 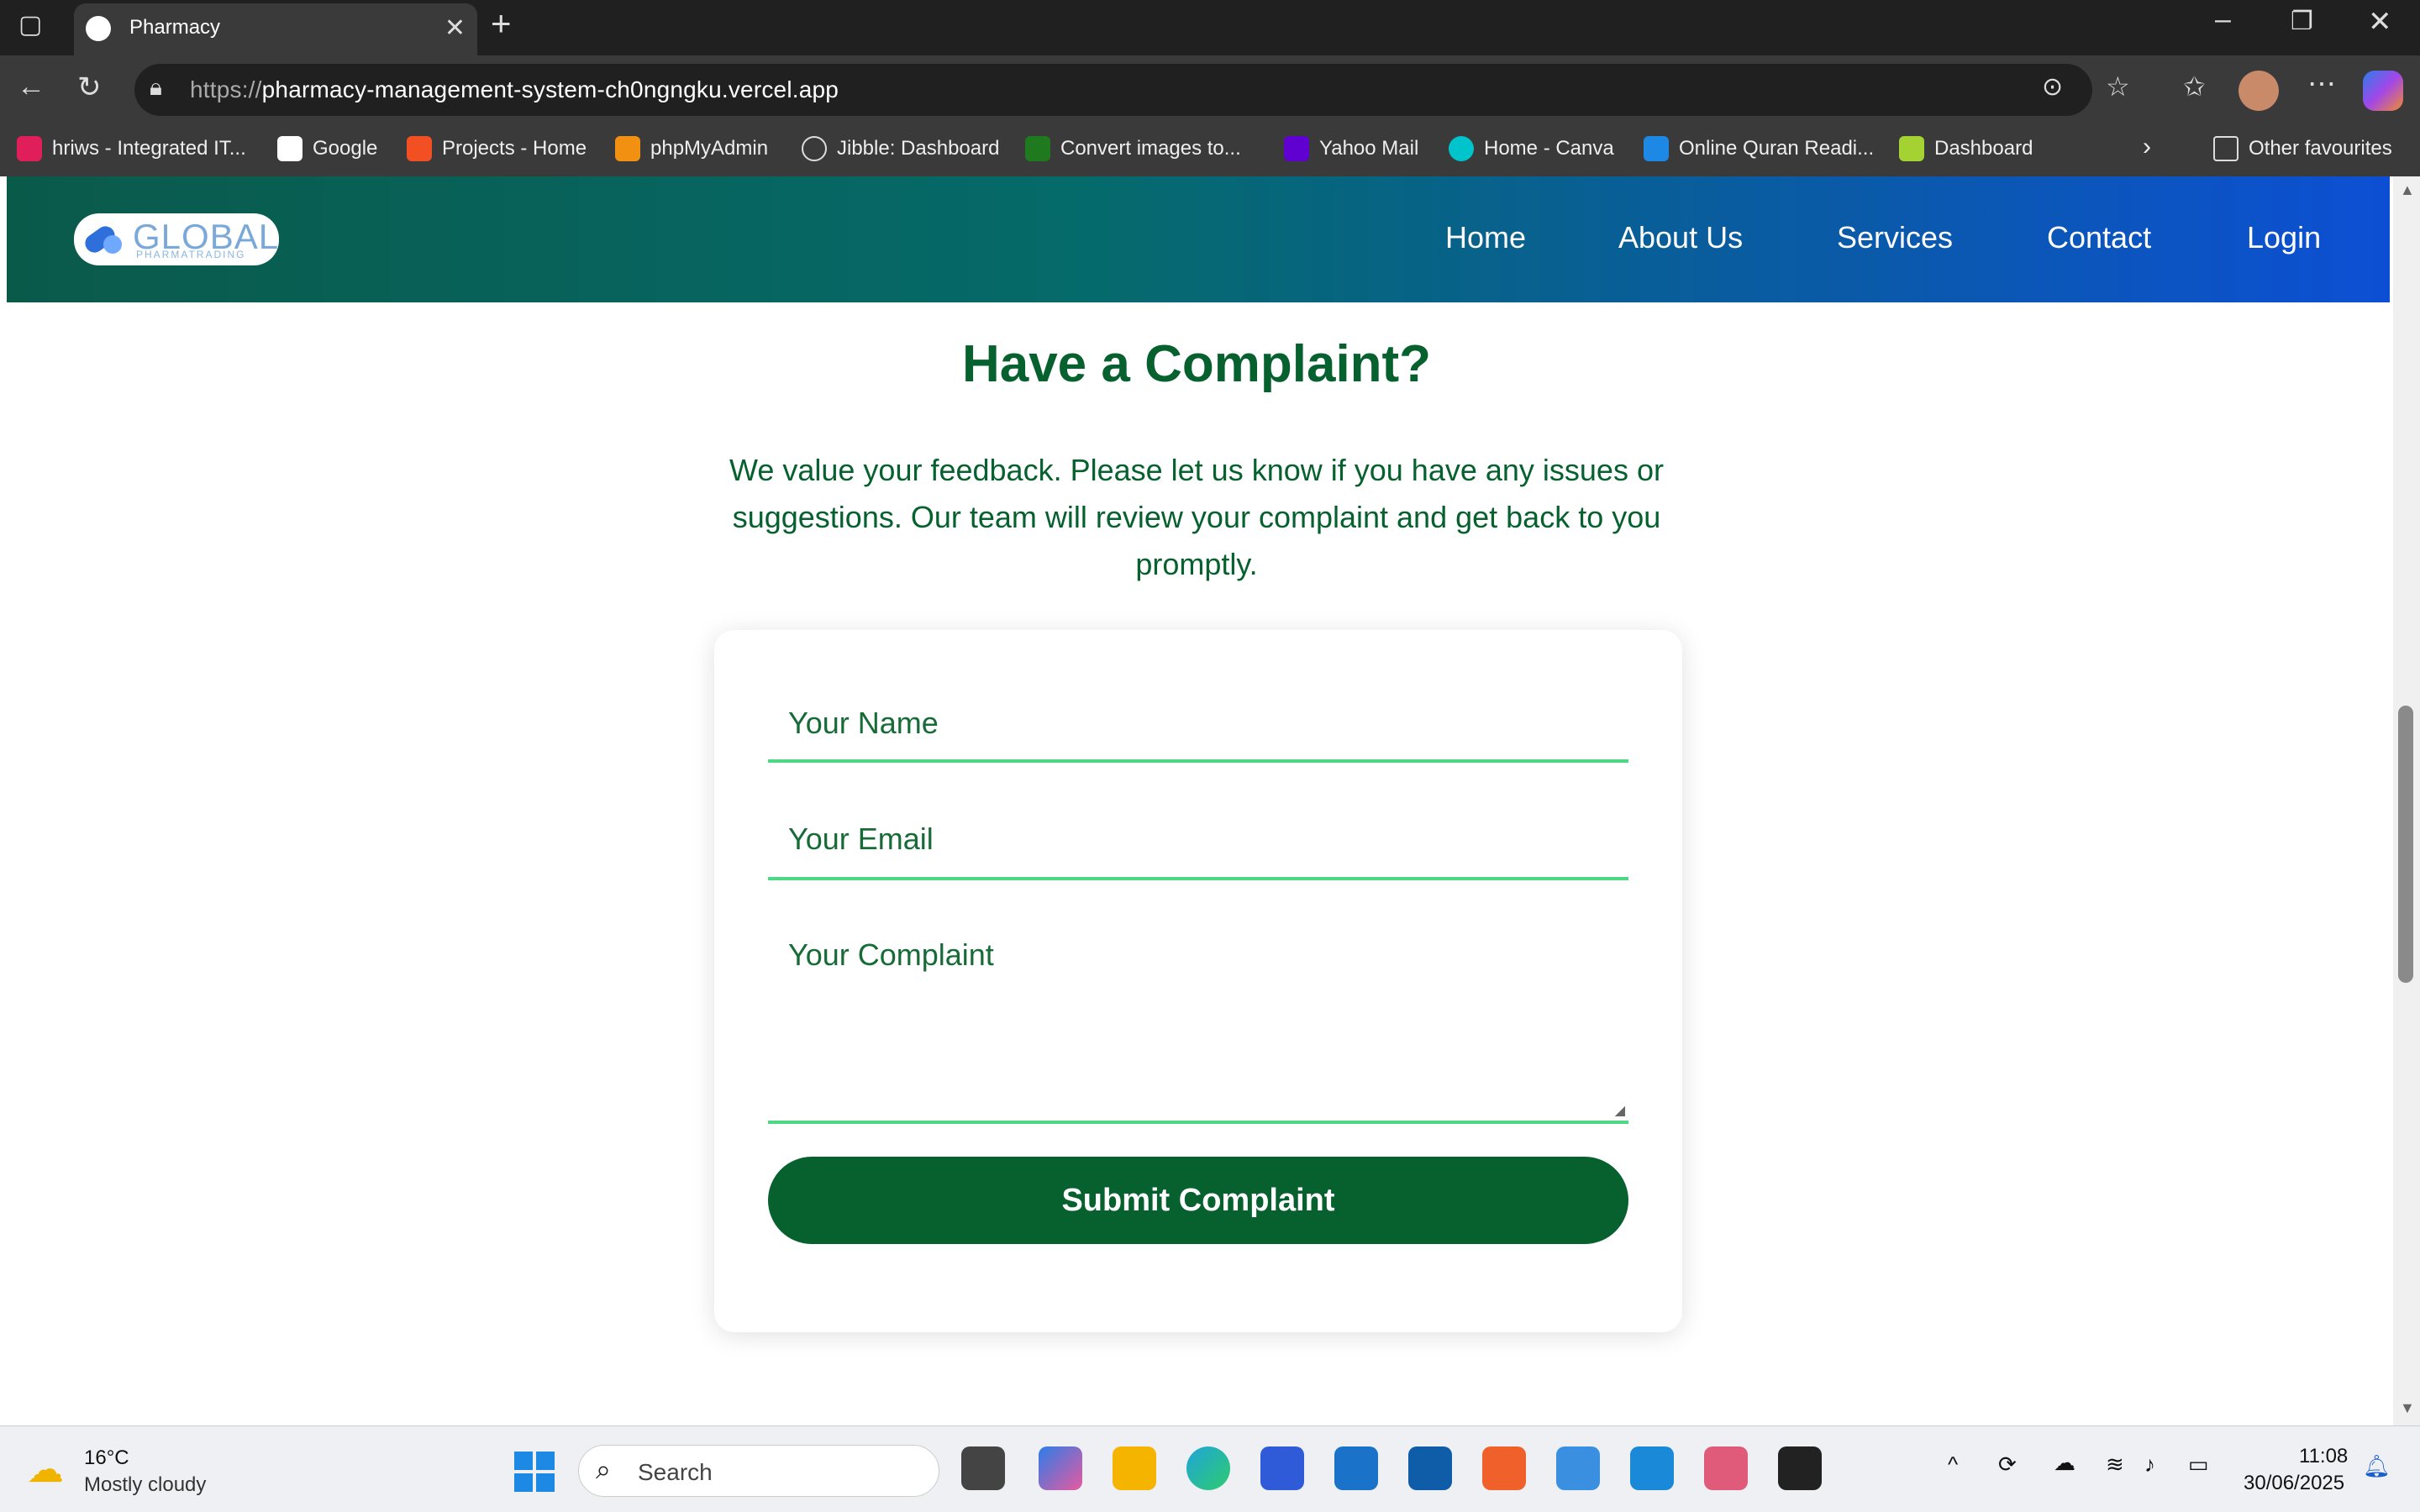 What do you see at coordinates (864, 723) in the screenshot?
I see `name-placeholder: Your Name` at bounding box center [864, 723].